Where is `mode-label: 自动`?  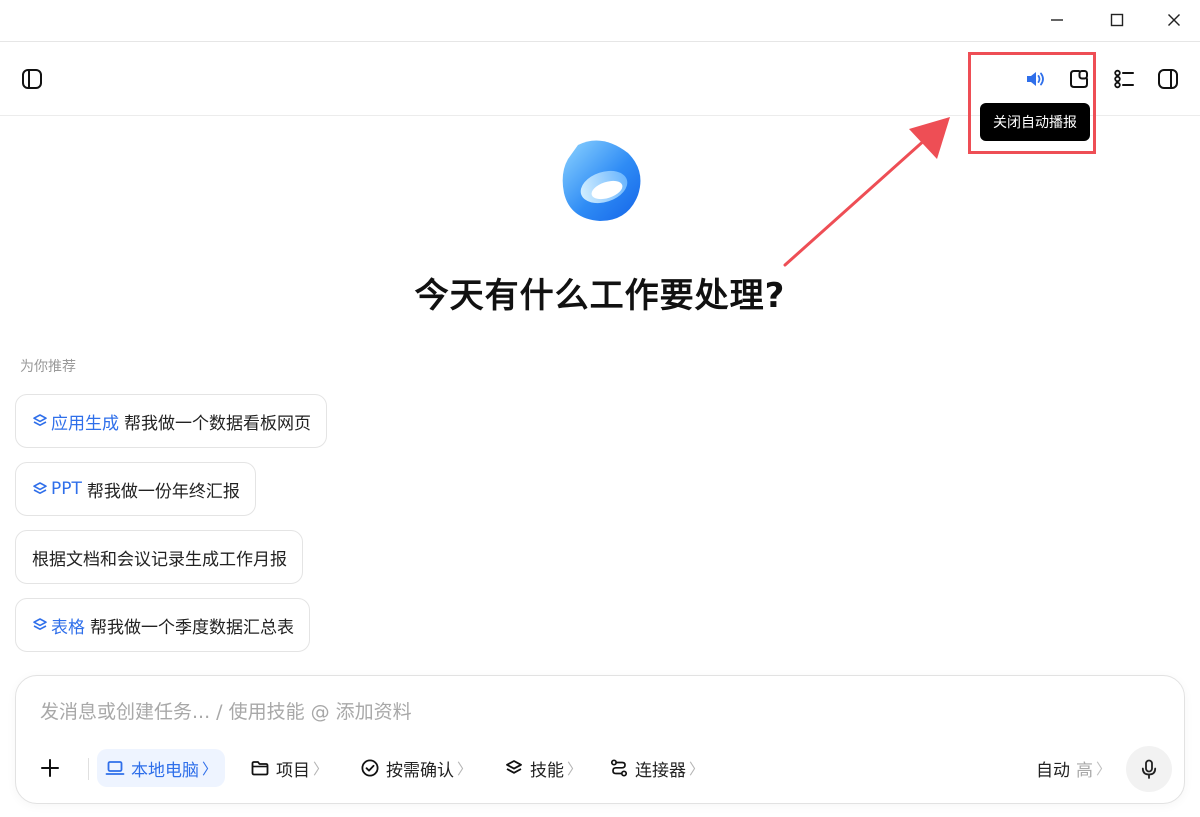
mode-label: 自动 is located at coordinates (1053, 770).